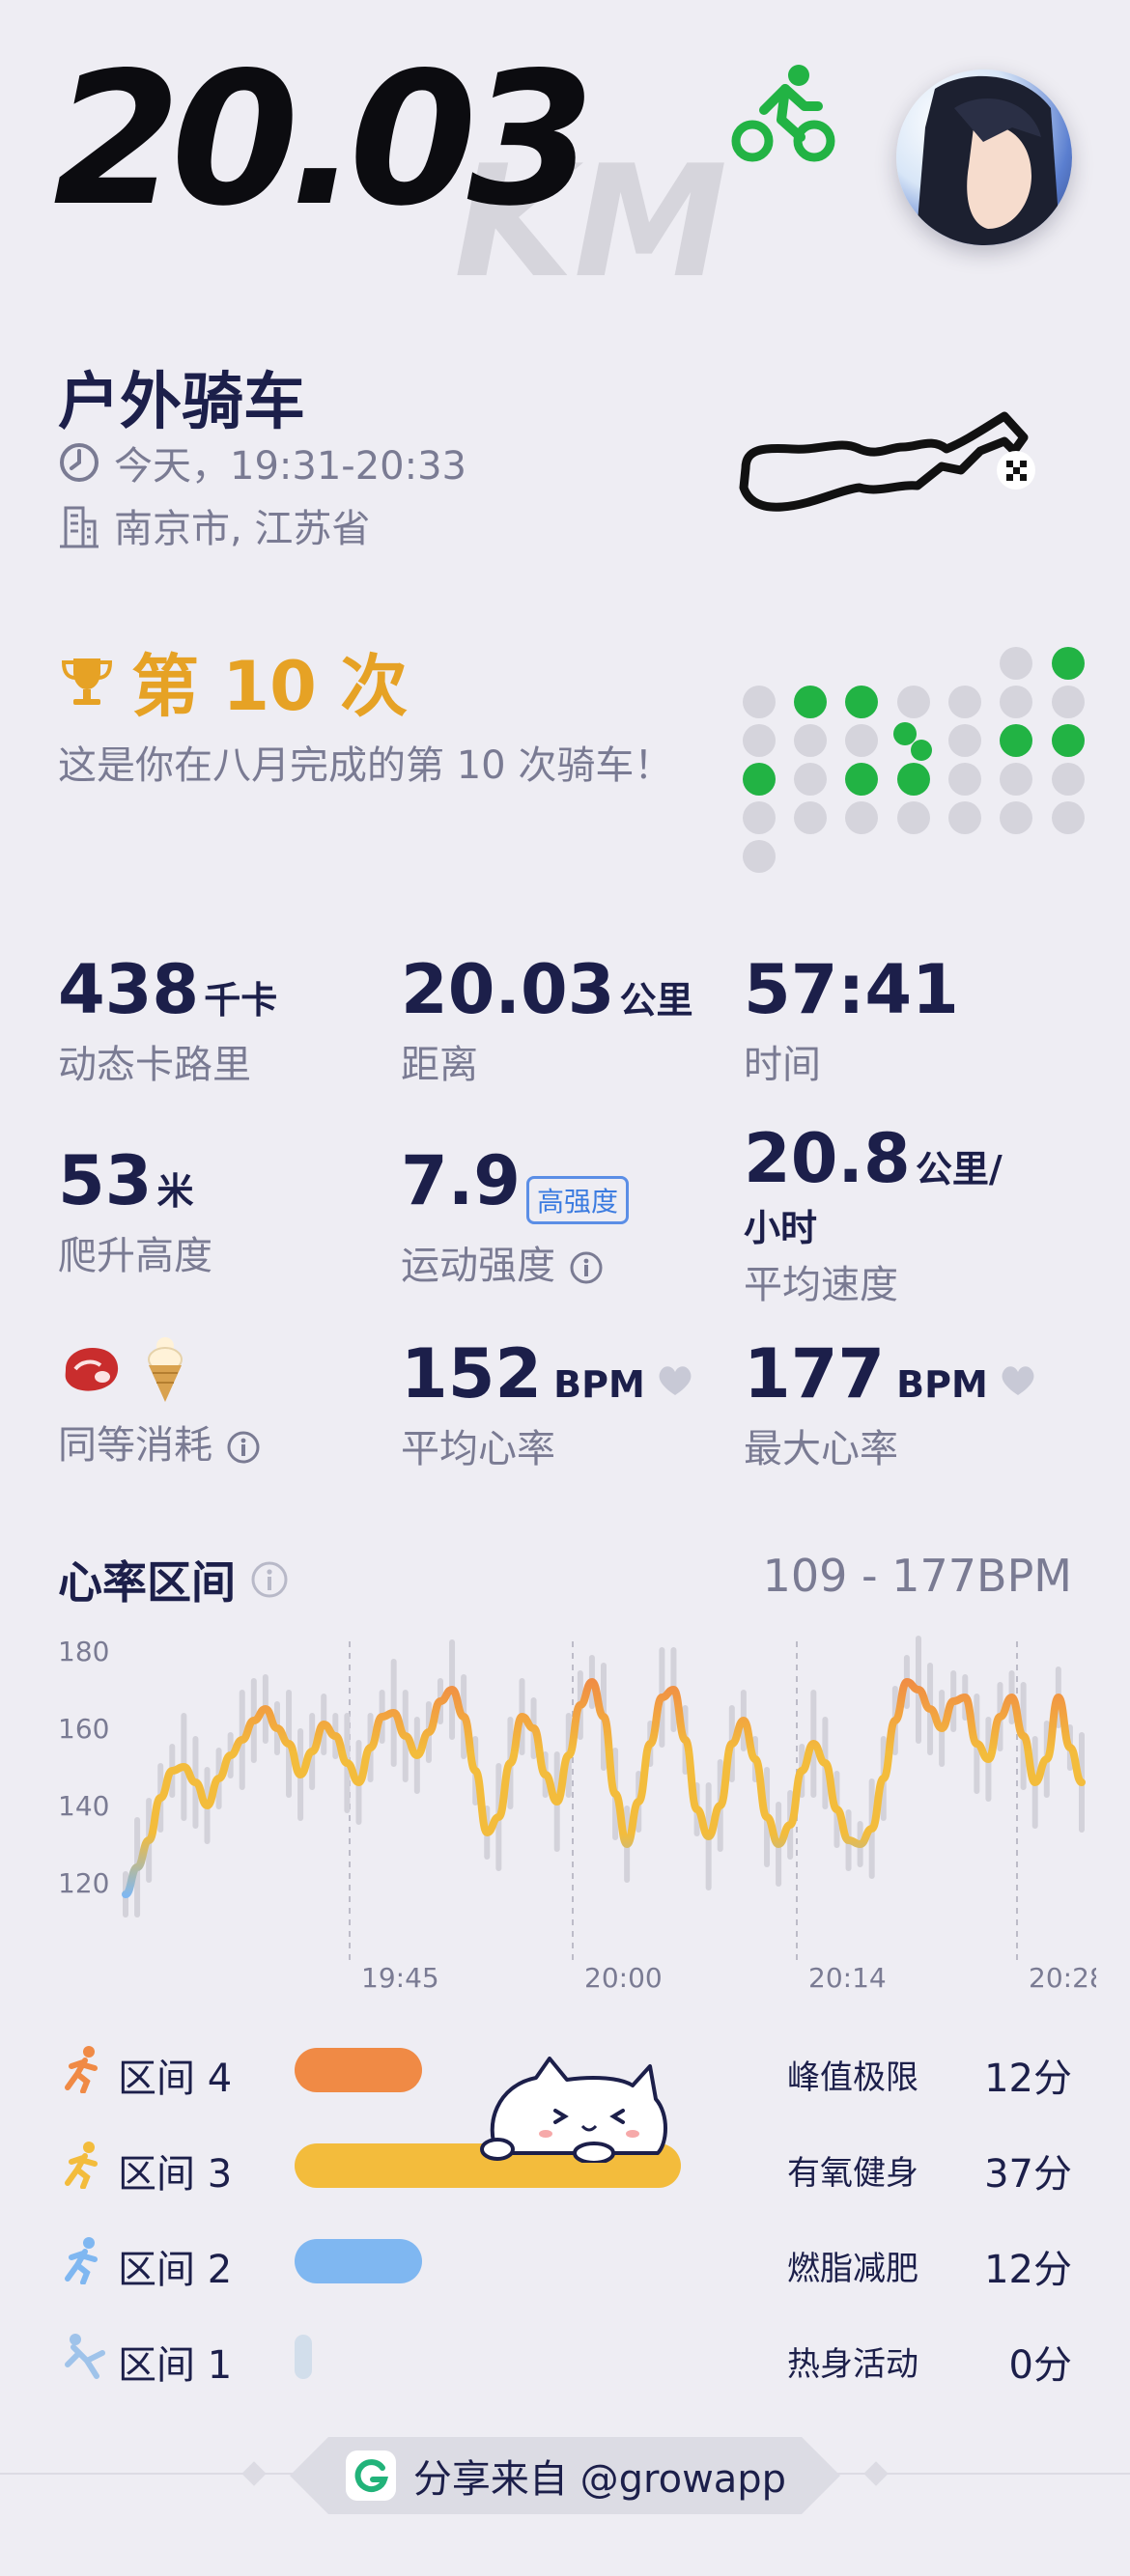 The height and width of the screenshot is (2576, 1130). Describe the element at coordinates (400, 1978) in the screenshot. I see `x-tick-label: 19:45` at that location.